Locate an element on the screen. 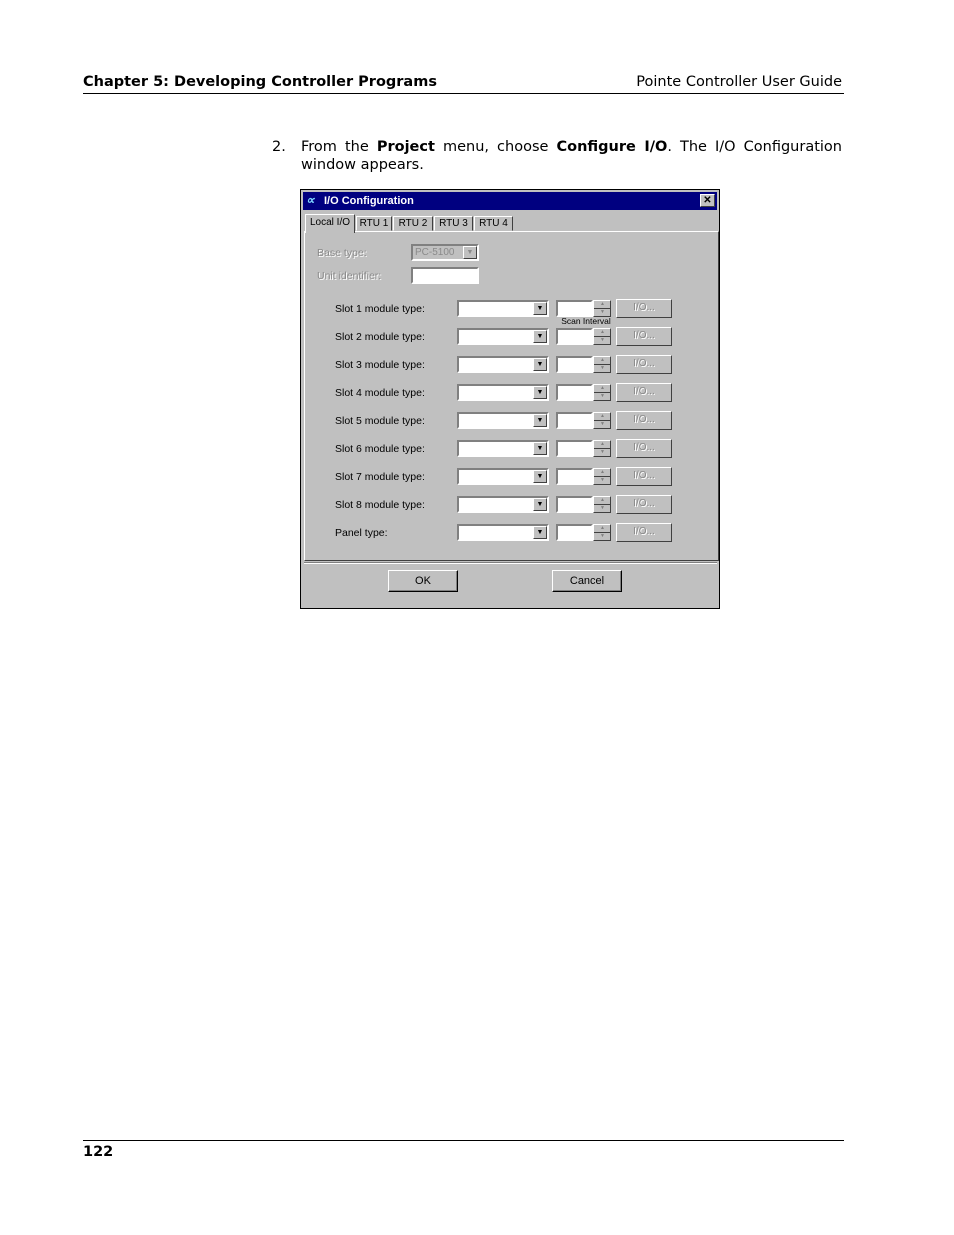 The image size is (954, 1235). slot-5-label: Slot 5 module type: is located at coordinates (380, 421).